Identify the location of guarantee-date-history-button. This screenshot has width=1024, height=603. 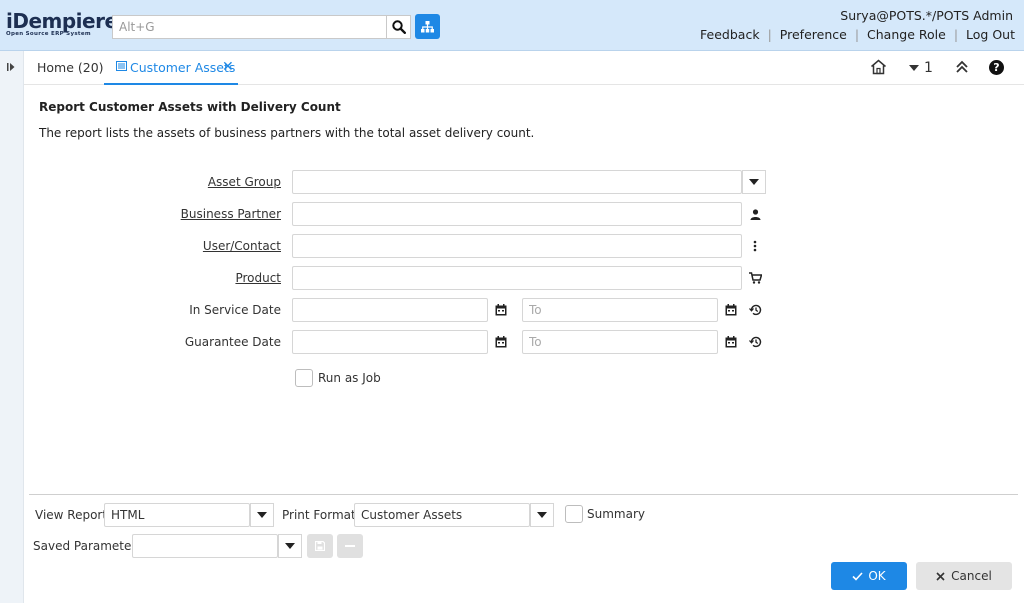
(755, 342).